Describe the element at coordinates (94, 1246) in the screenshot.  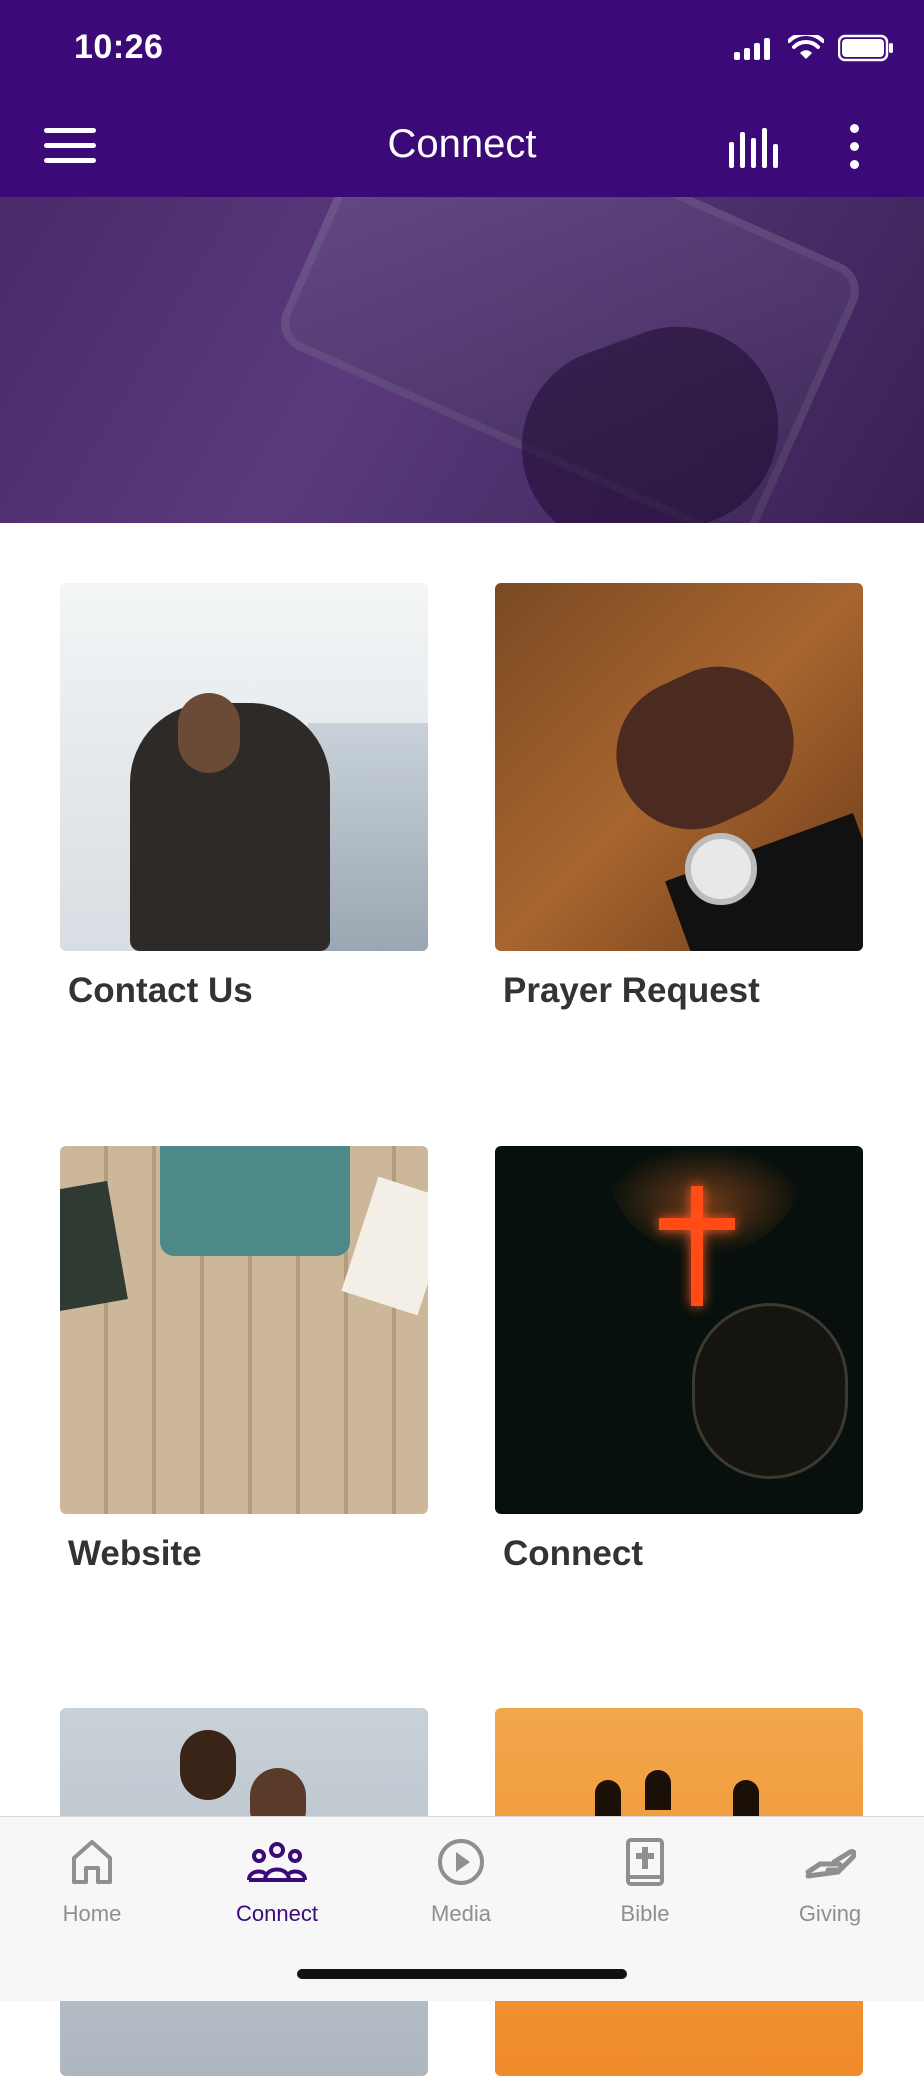
I see `book-shape` at that location.